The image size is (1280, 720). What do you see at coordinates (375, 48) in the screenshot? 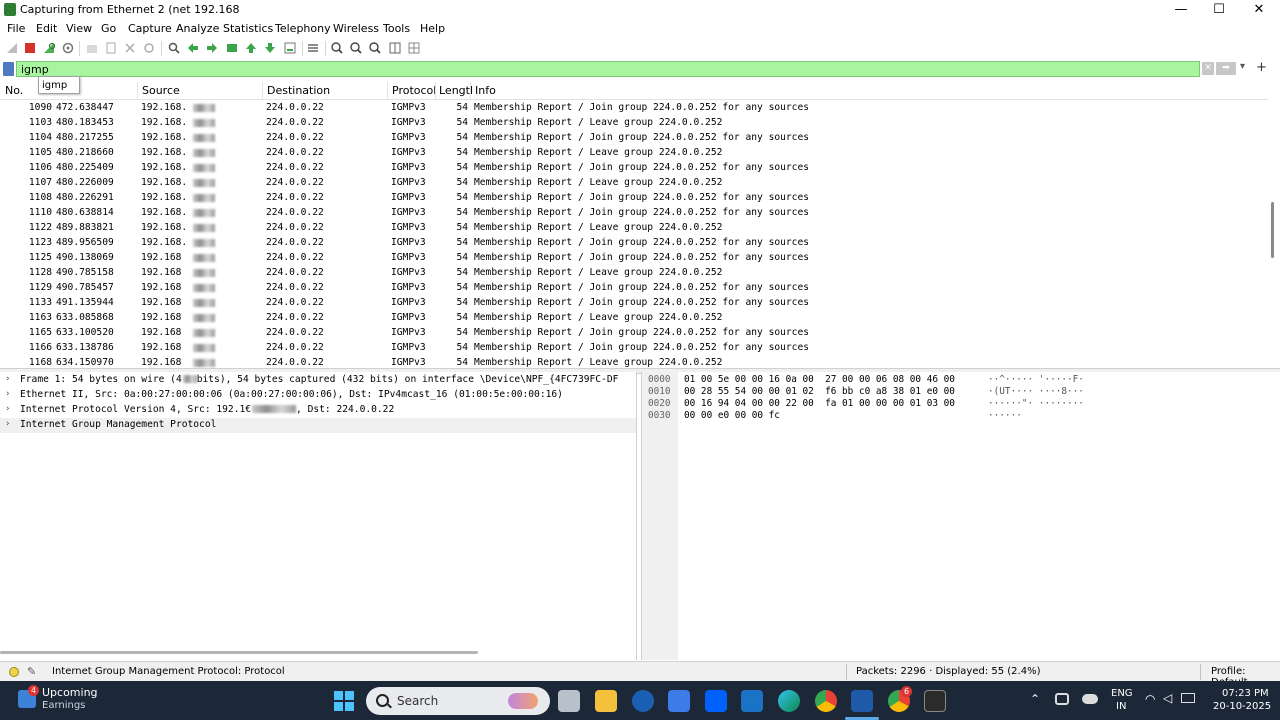
I see `zoom-reset-icon` at bounding box center [375, 48].